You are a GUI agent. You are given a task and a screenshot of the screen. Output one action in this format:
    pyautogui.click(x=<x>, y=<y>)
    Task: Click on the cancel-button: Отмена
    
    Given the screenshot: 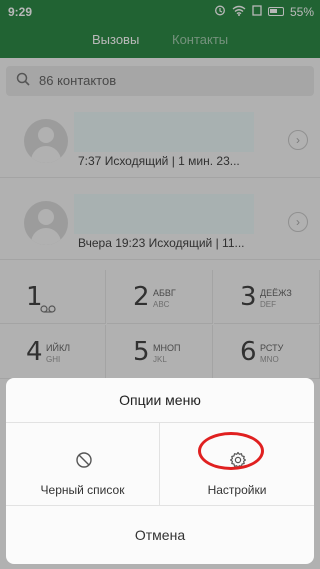 What is the action you would take?
    pyautogui.click(x=160, y=535)
    